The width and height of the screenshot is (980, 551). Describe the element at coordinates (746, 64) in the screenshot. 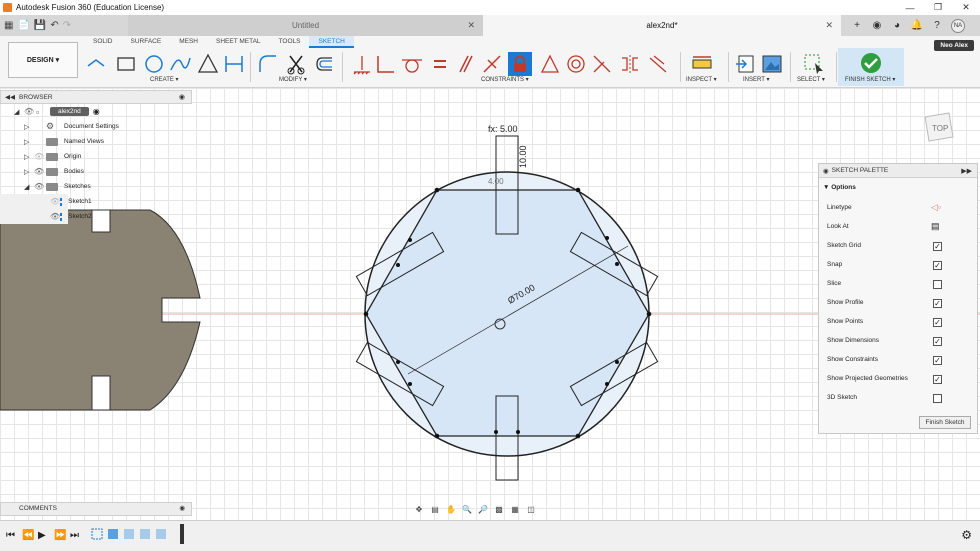

I see `insert-dxf-icon` at that location.